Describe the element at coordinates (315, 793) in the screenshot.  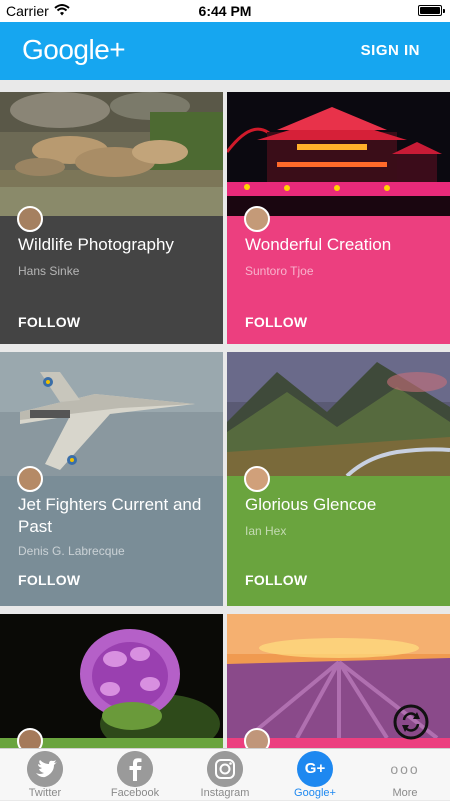
I see `tab-label: Google+` at that location.